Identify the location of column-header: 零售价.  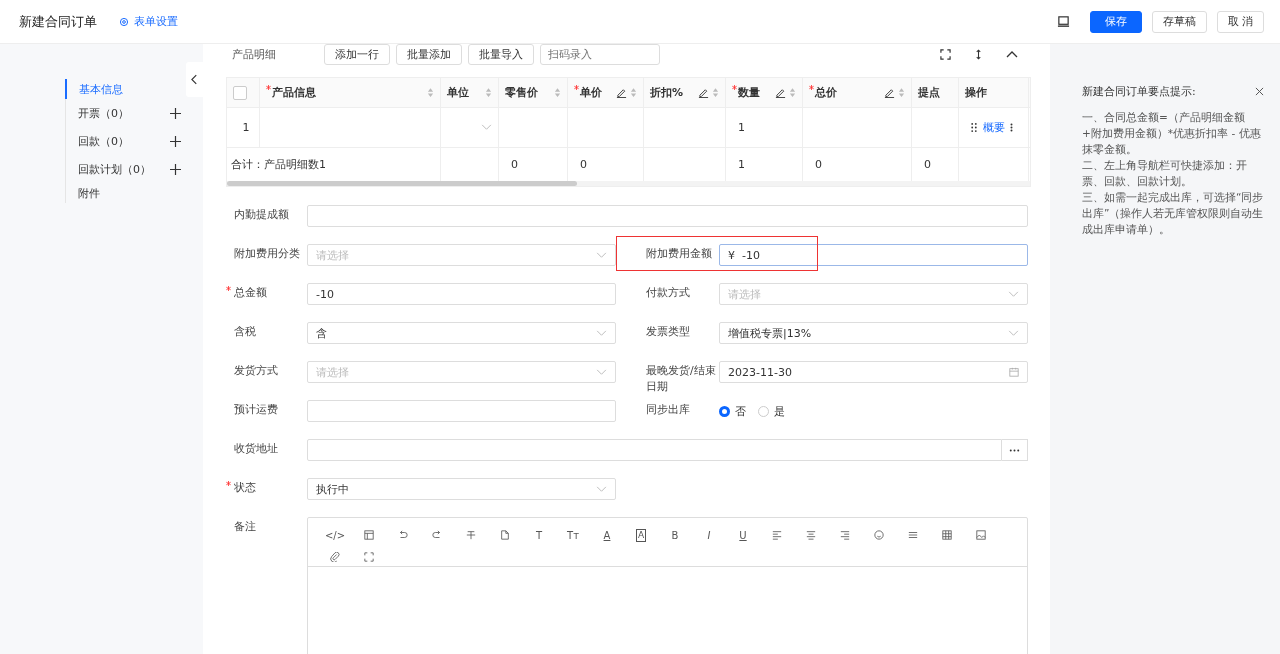
(533, 92).